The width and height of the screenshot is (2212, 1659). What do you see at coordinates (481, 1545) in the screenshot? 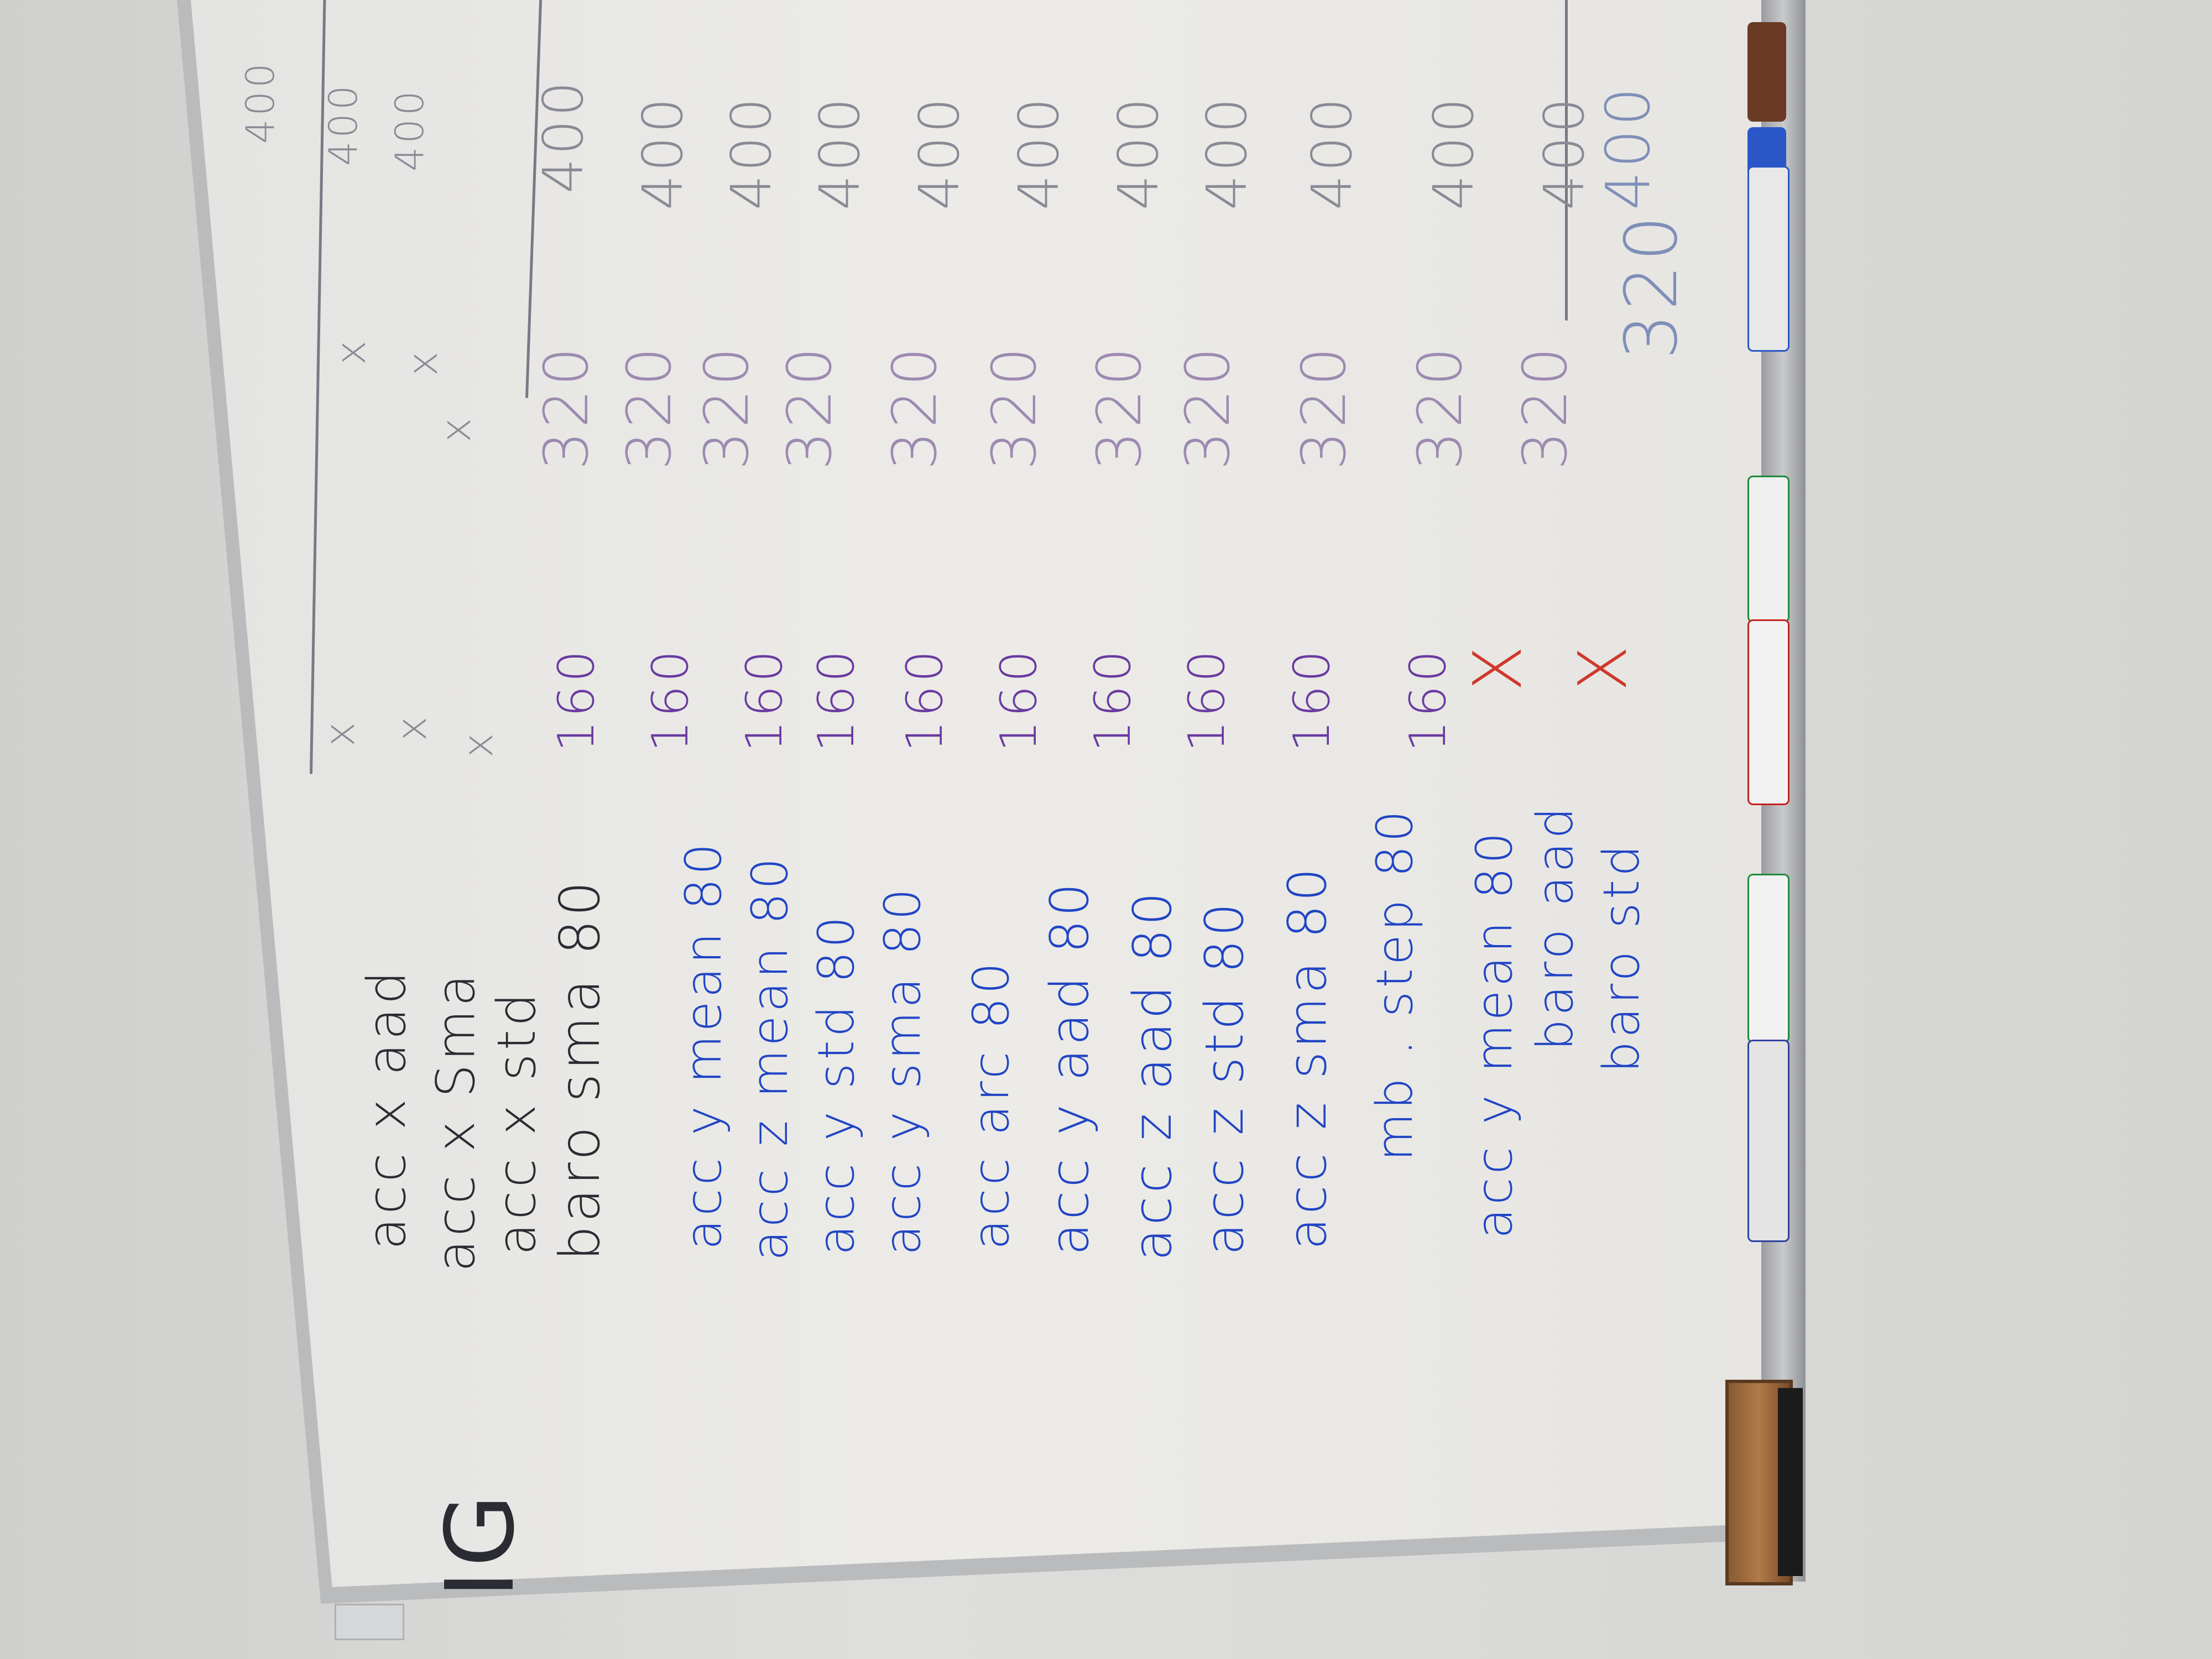
I see `board-title: IG` at bounding box center [481, 1545].